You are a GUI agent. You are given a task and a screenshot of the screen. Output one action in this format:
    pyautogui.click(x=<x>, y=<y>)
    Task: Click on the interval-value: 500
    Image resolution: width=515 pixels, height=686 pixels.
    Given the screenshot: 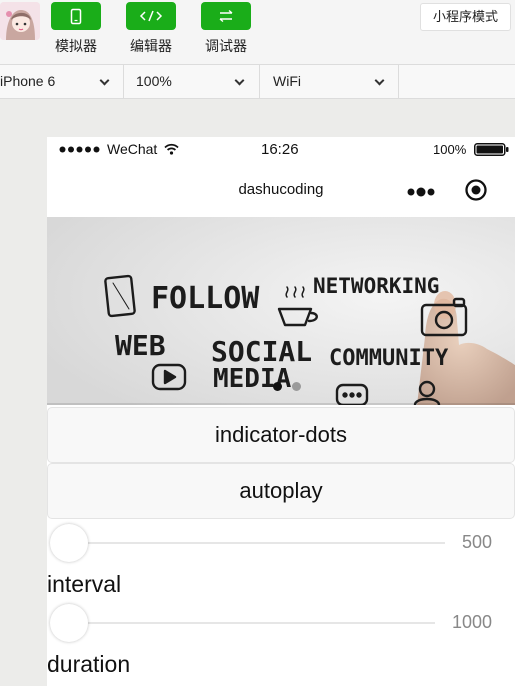 What is the action you would take?
    pyautogui.click(x=477, y=542)
    